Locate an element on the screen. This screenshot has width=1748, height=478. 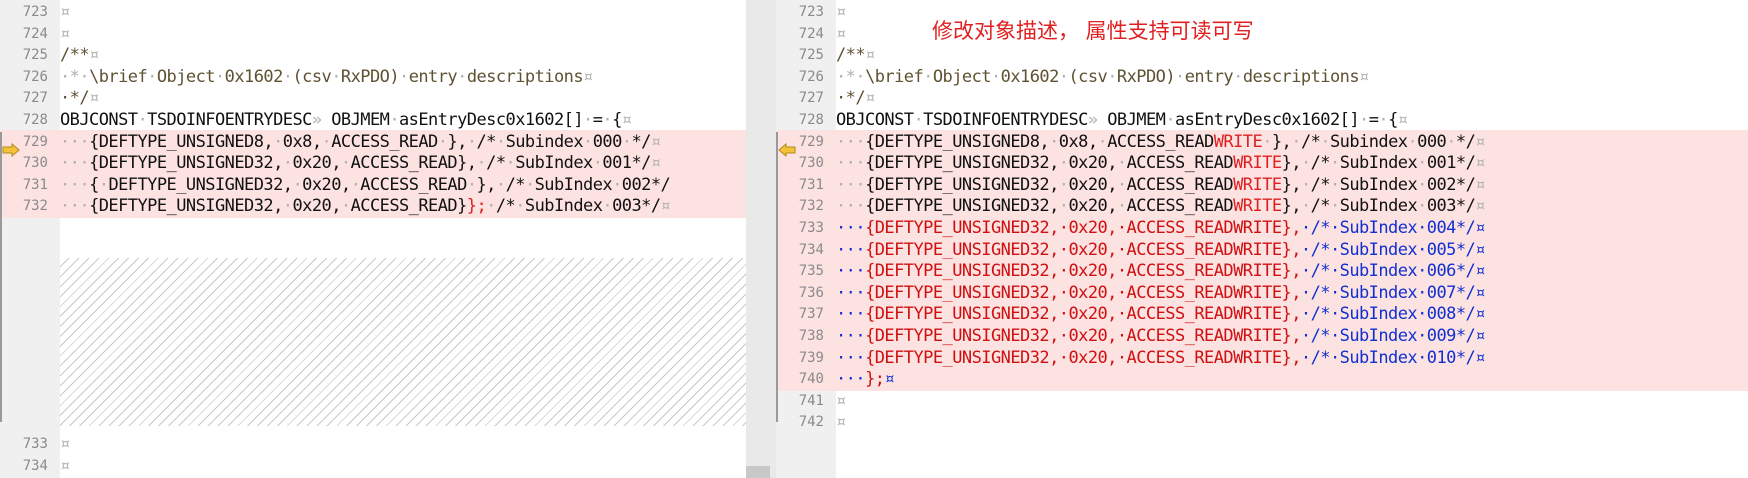
code-token: RxPDO) is located at coordinates (370, 76).